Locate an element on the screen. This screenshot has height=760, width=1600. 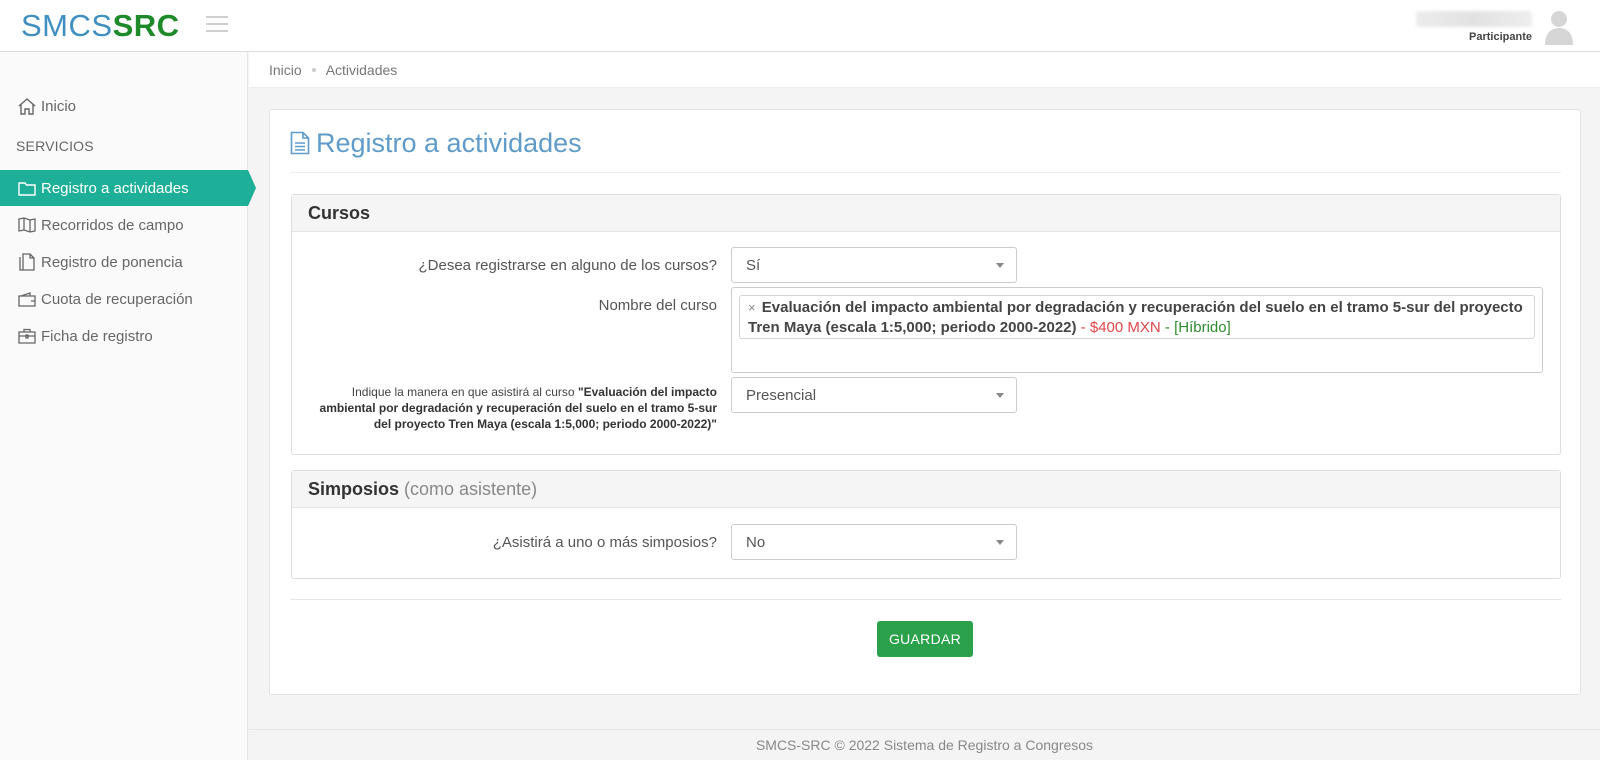
symposia-value: No is located at coordinates (756, 542).